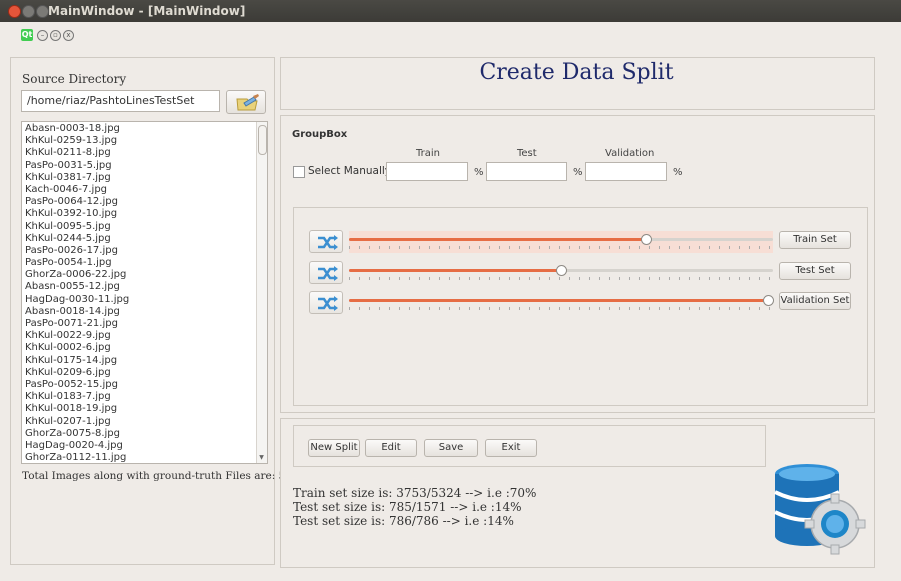  What do you see at coordinates (578, 172) in the screenshot?
I see `test-percent-sign: %` at bounding box center [578, 172].